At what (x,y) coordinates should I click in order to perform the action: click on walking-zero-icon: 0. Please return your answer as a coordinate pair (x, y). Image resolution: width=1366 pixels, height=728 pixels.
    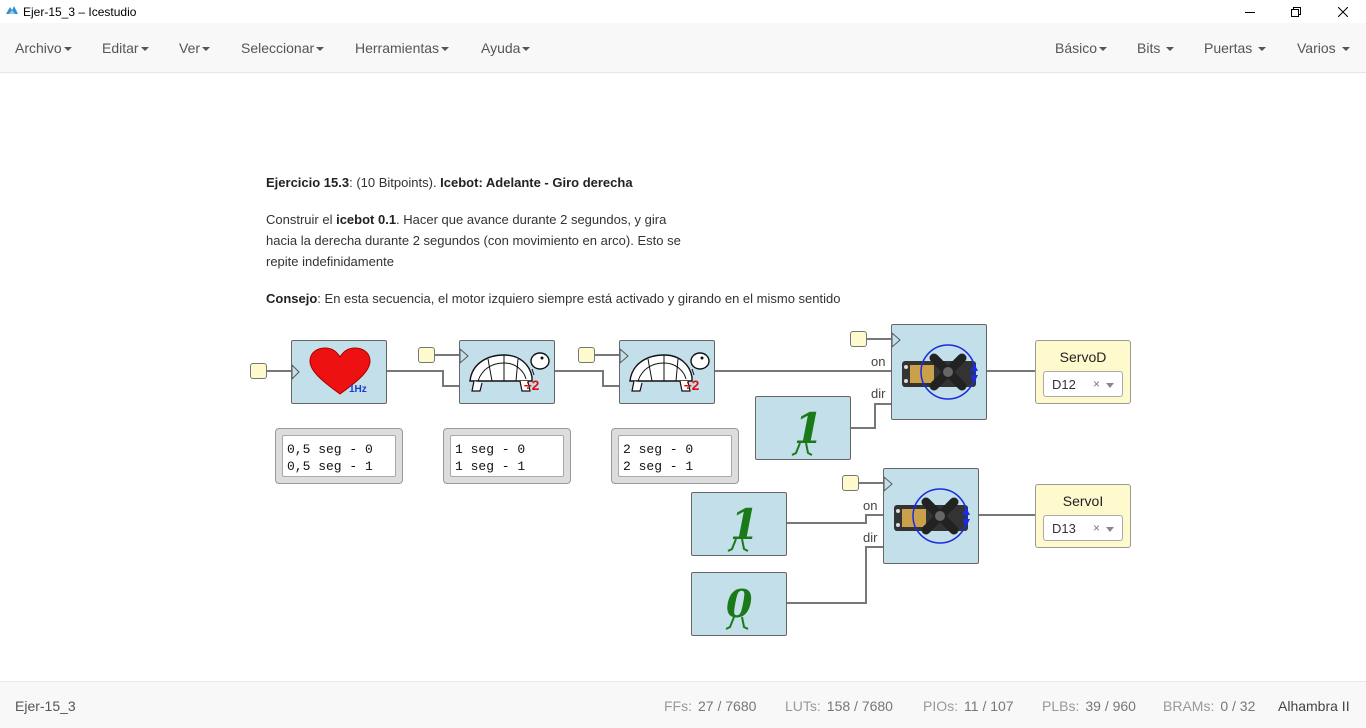
    Looking at the image, I should click on (739, 605).